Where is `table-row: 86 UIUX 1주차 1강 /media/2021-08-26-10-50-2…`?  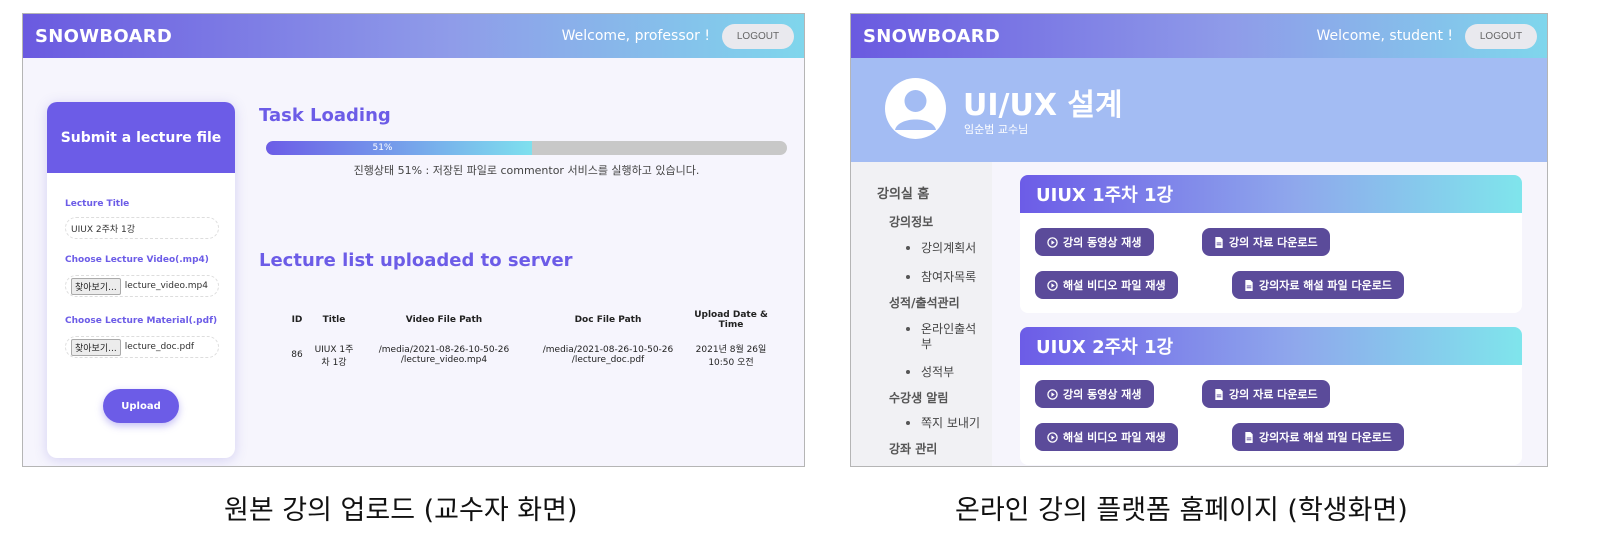
table-row: 86 UIUX 1주차 1강 /media/2021-08-26-10-50-2… is located at coordinates (530, 355).